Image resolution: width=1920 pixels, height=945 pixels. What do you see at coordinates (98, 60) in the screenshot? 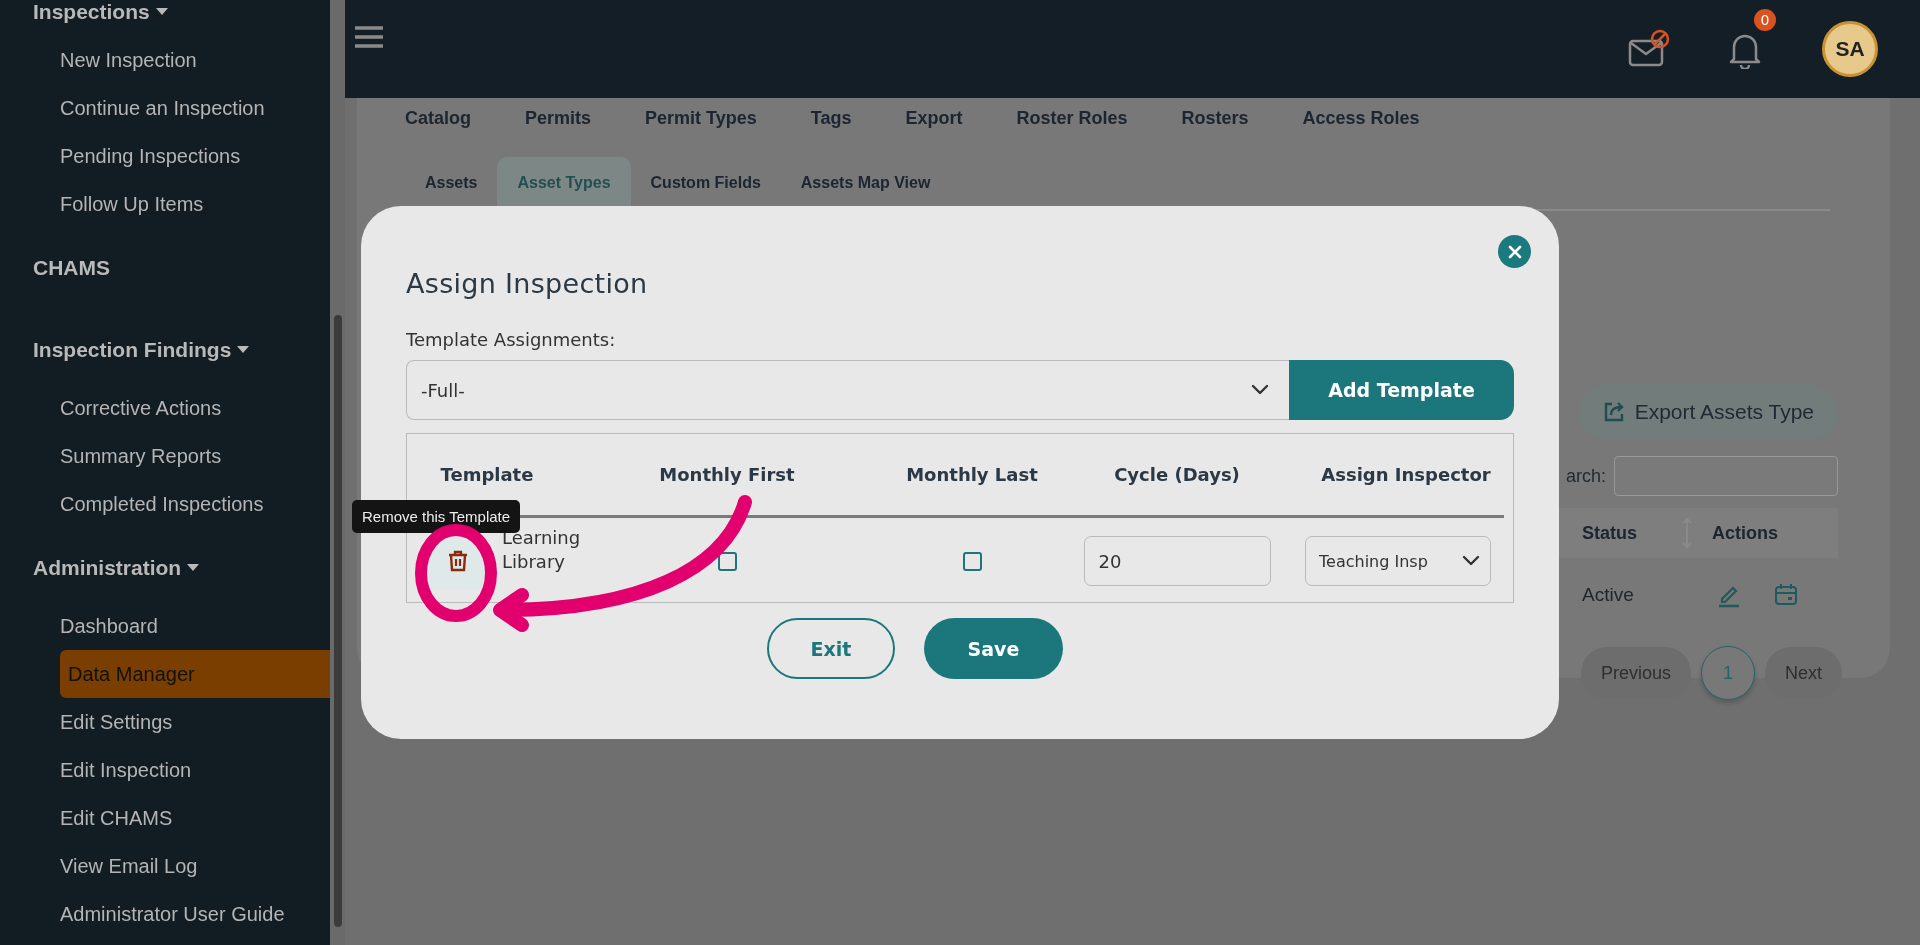
I see `sidebar-item: New Inspection` at bounding box center [98, 60].